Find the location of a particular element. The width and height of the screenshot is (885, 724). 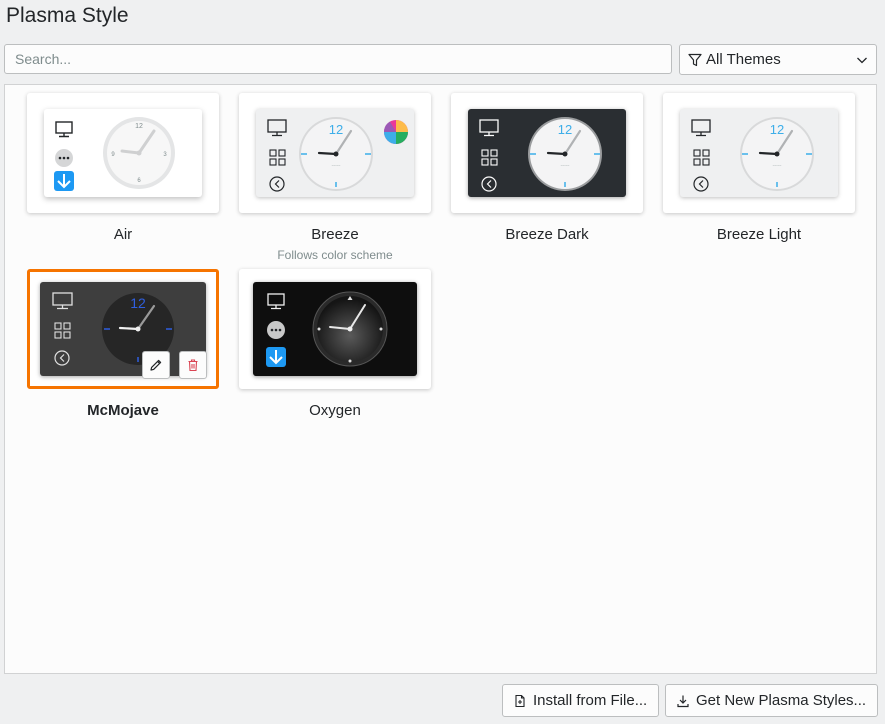

theme-name: Breeze is located at coordinates (335, 234).